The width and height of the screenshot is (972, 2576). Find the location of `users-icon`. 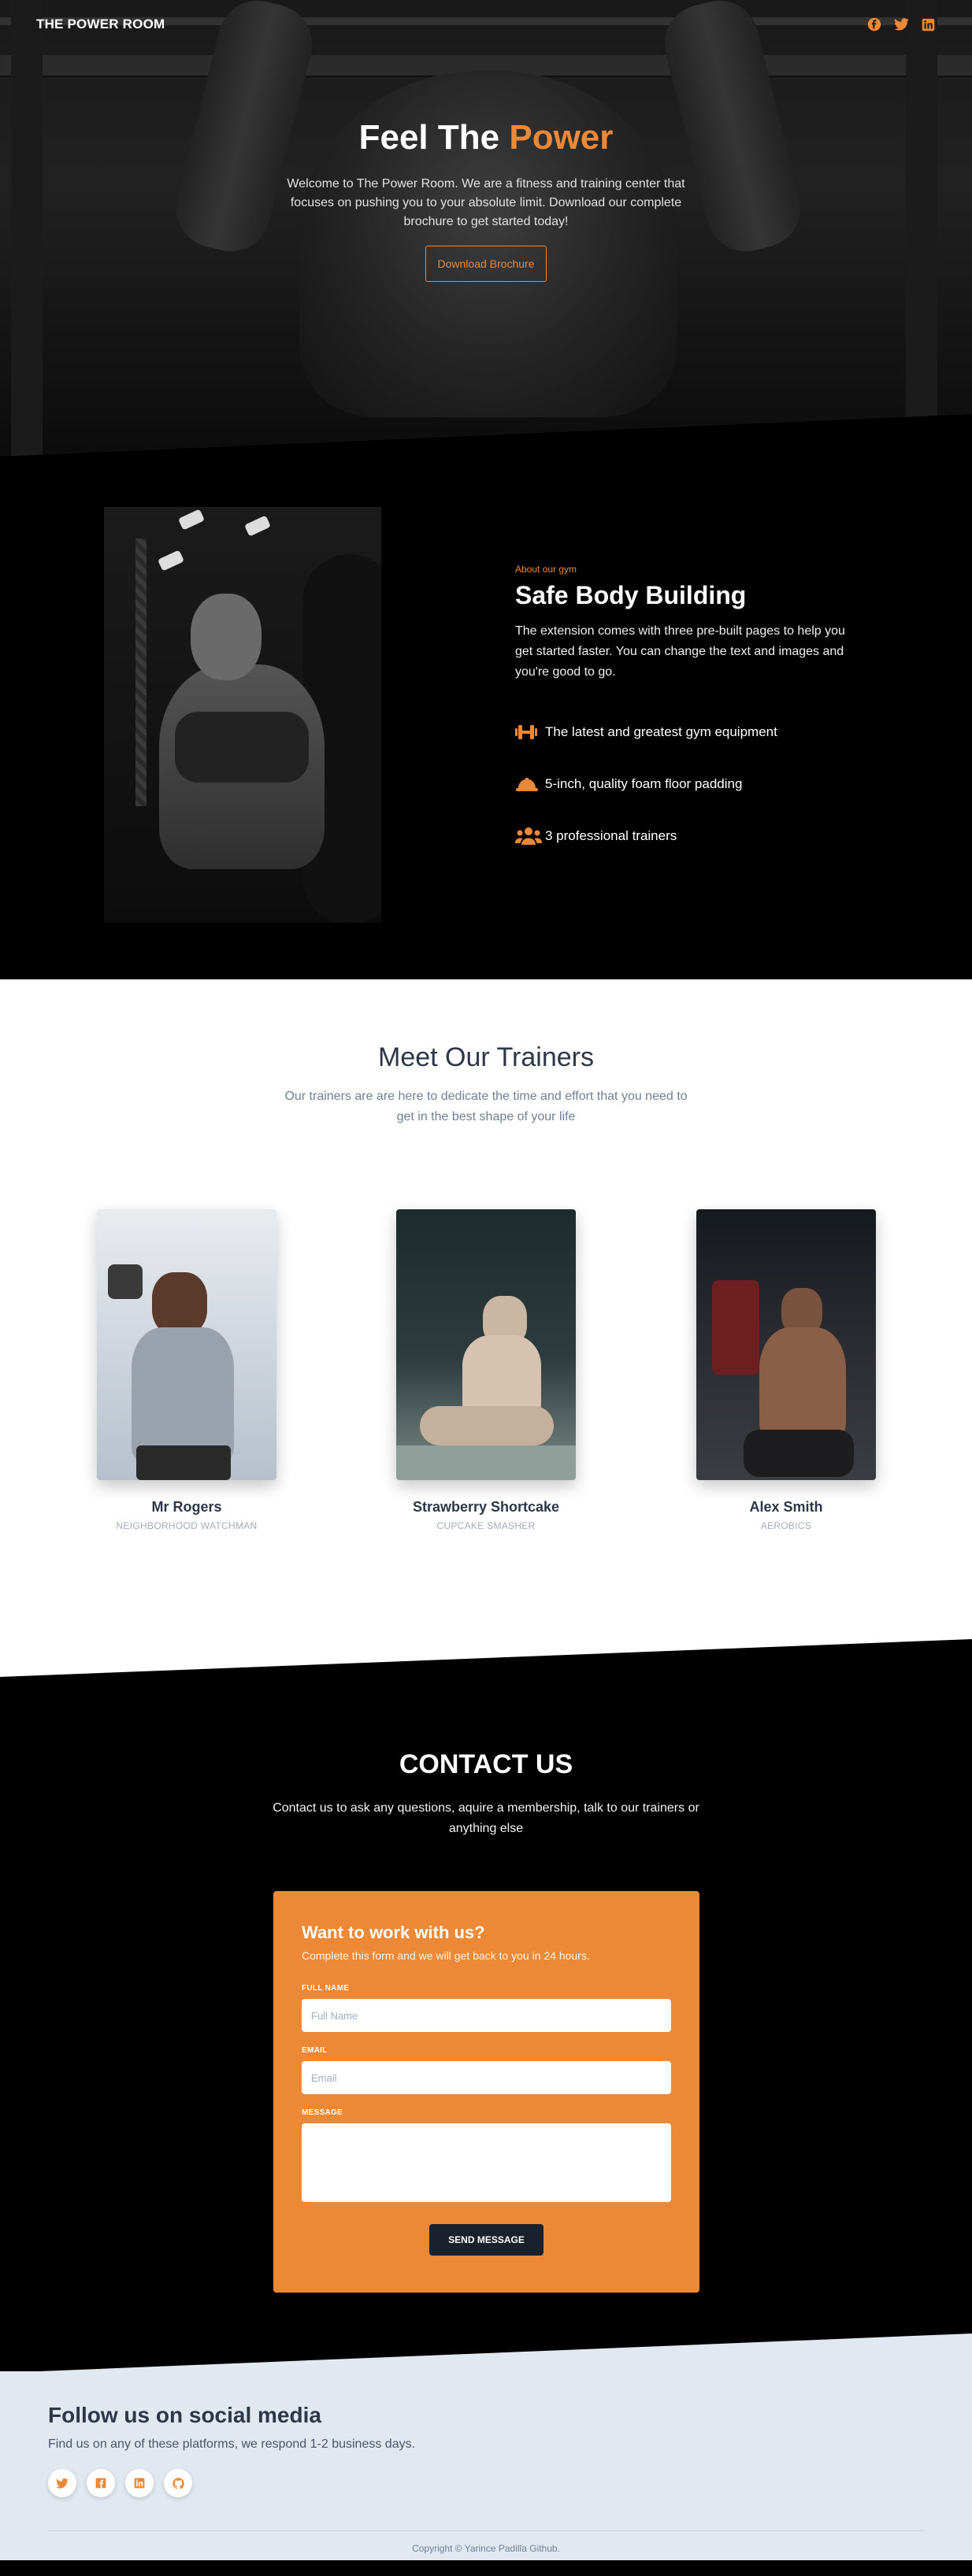

users-icon is located at coordinates (530, 836).